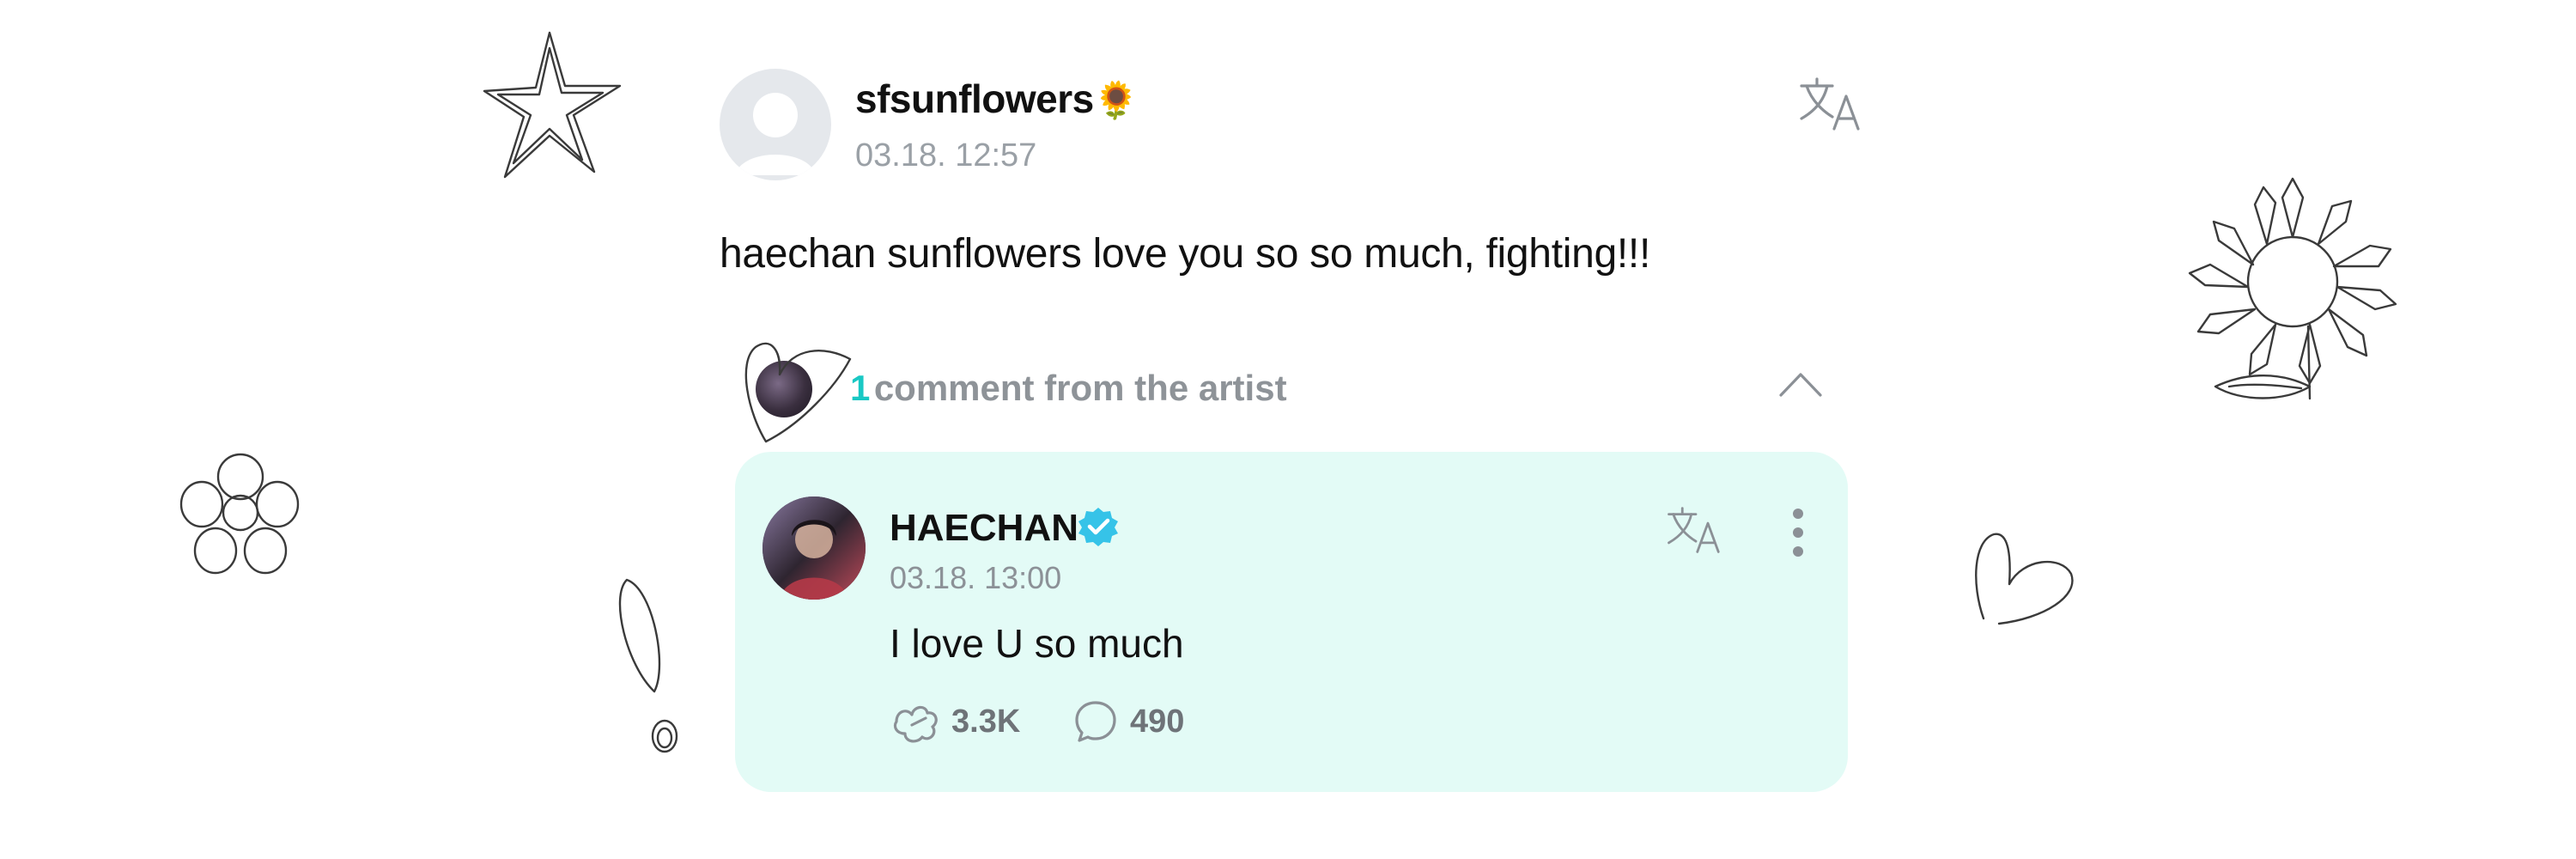  Describe the element at coordinates (1800, 384) in the screenshot. I see `chevron-up-icon` at that location.